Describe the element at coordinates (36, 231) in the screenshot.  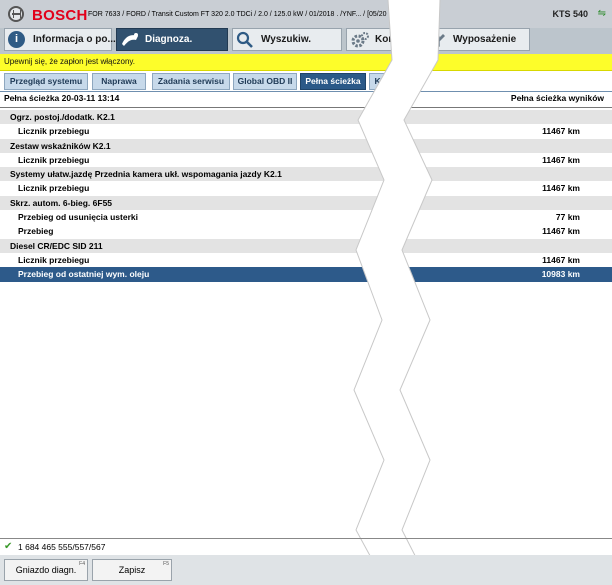
I see `row-label: Przebieg` at that location.